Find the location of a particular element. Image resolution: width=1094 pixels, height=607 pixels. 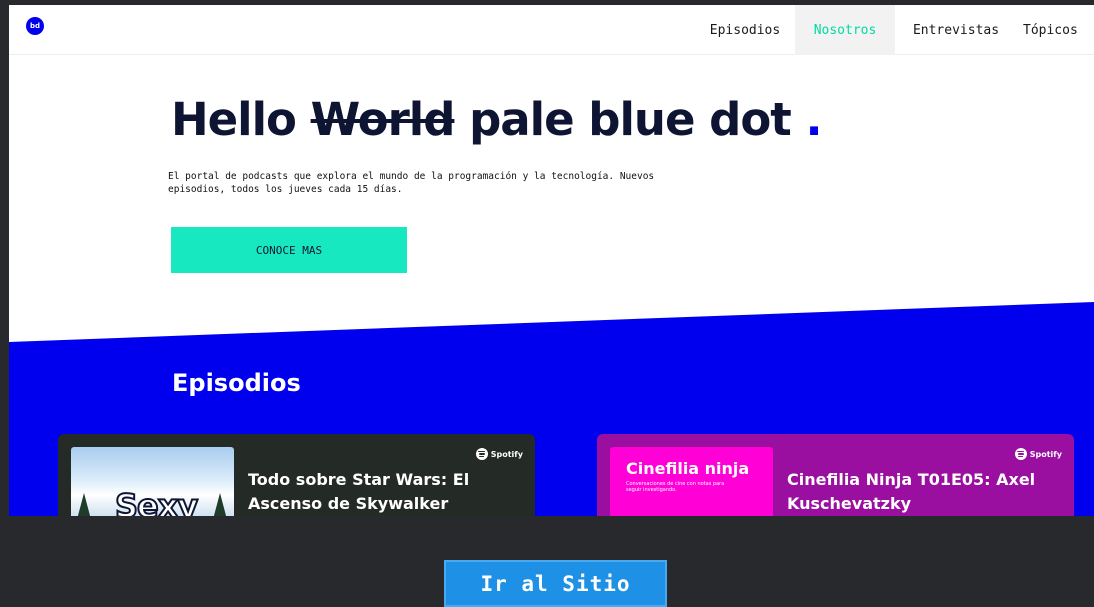

logo-badge: bd is located at coordinates (35, 26).